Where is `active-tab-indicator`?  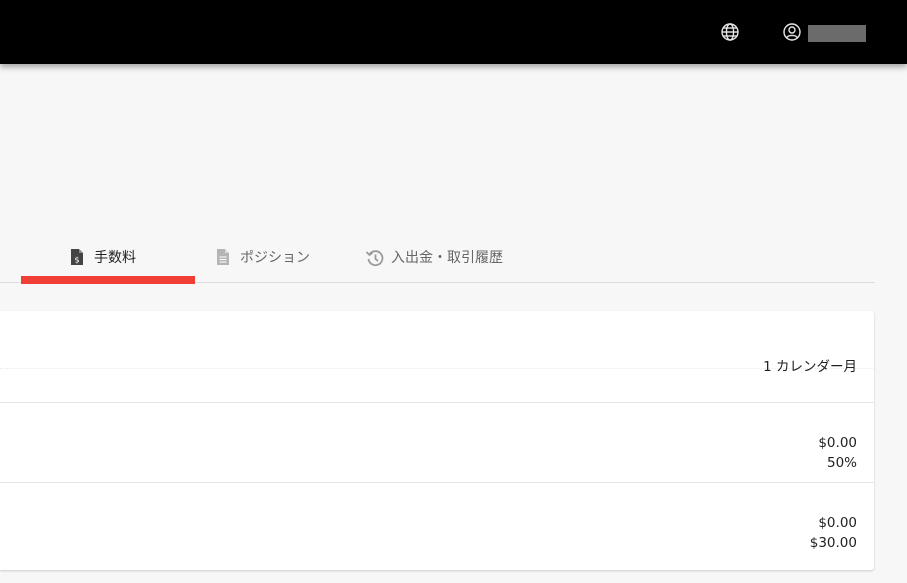 active-tab-indicator is located at coordinates (108, 280).